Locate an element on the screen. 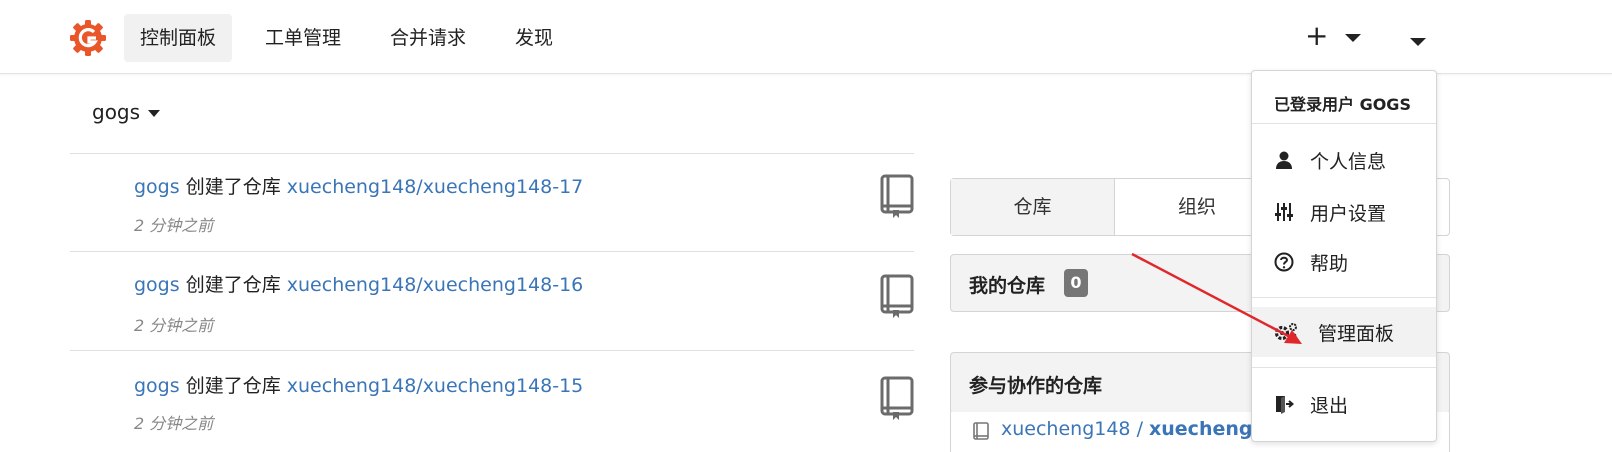 Image resolution: width=1612 pixels, height=452 pixels. sign-out-icon is located at coordinates (1285, 405).